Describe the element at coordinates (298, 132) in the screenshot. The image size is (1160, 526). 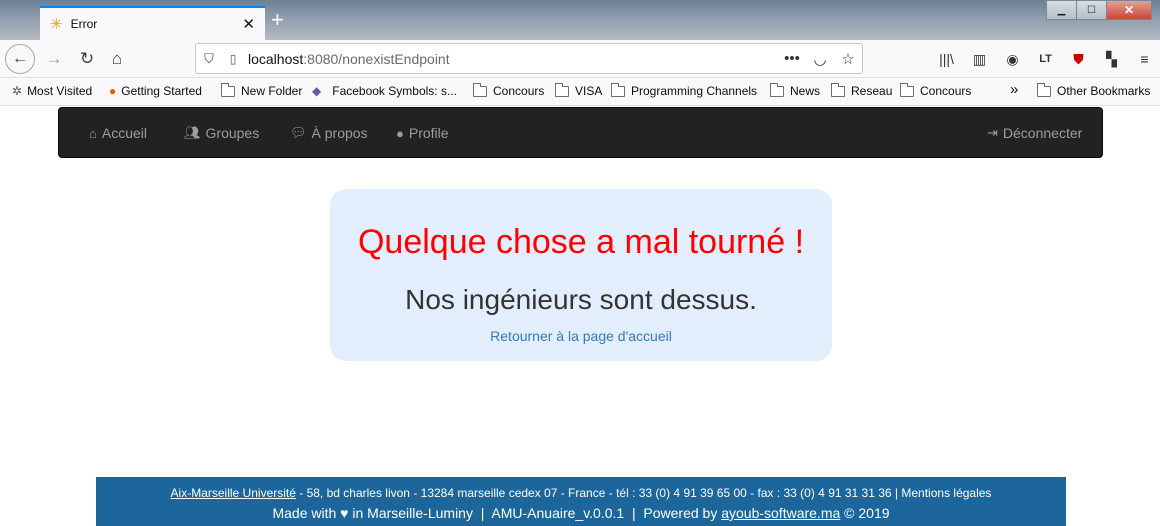
I see `comment-icon: 💬︎` at that location.